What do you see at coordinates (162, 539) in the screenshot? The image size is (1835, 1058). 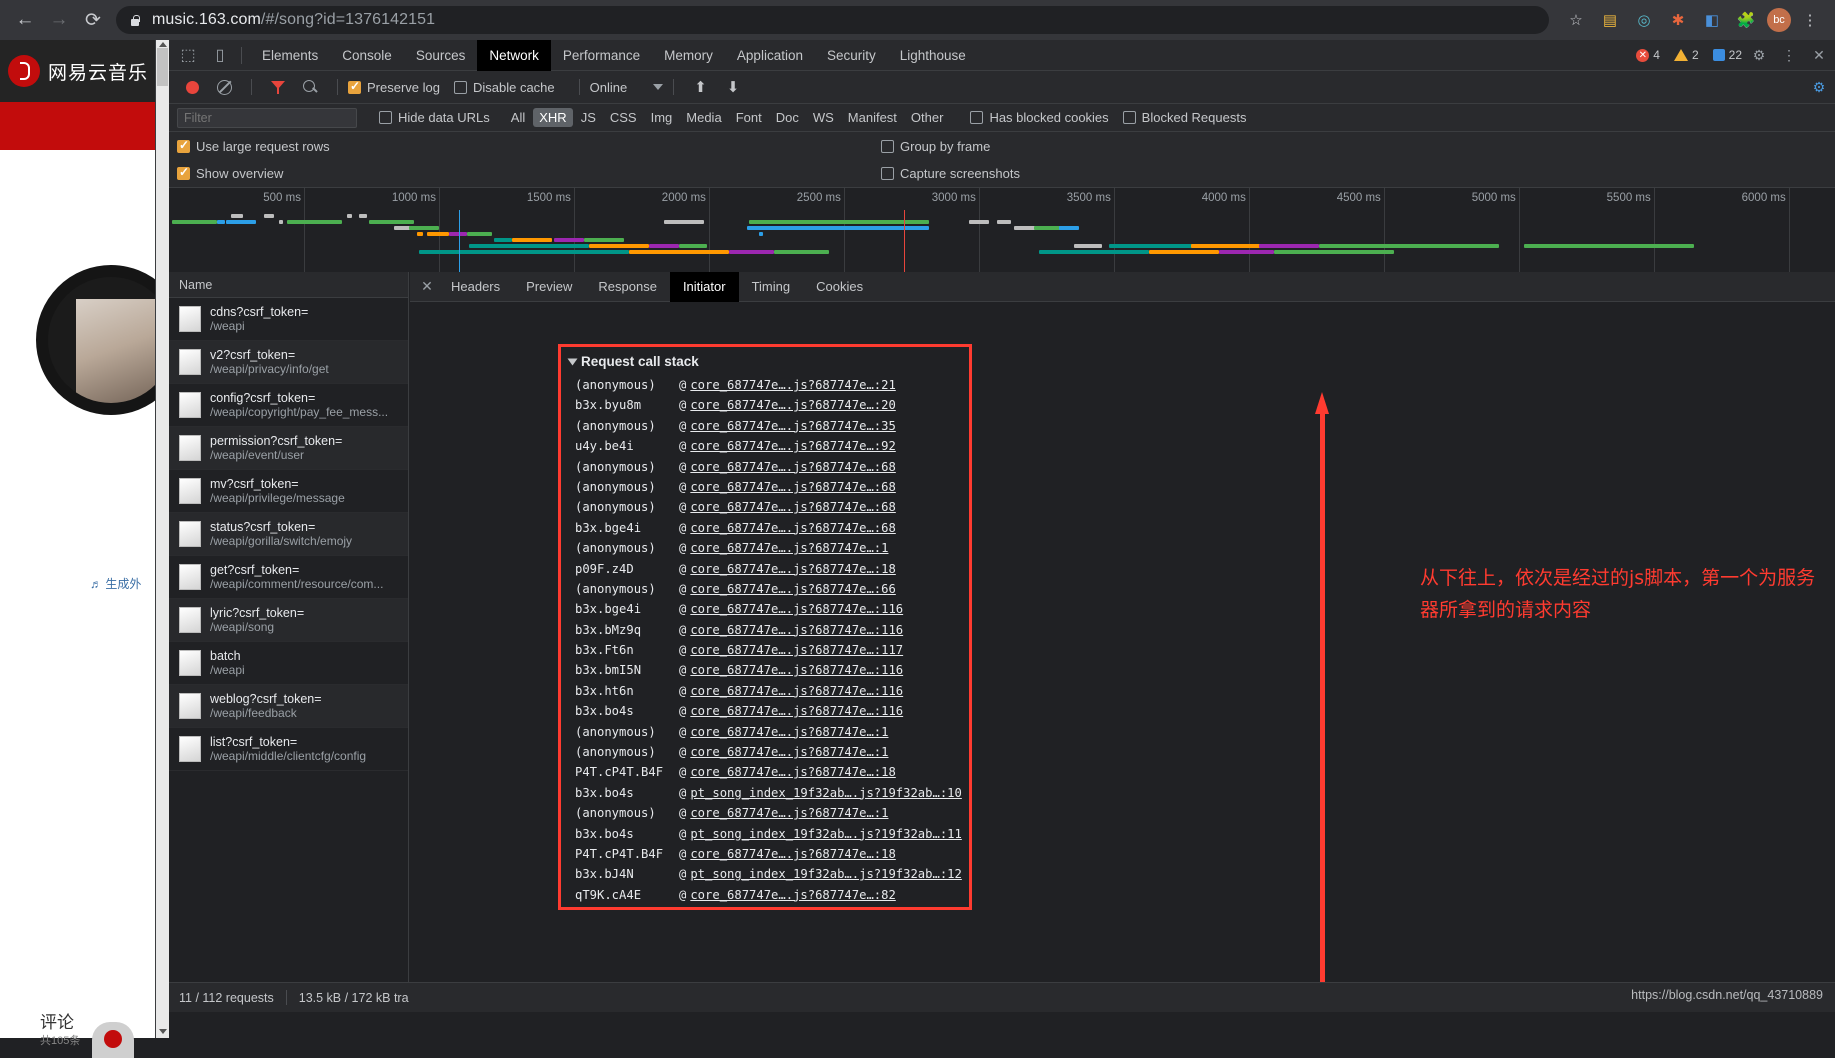 I see `page-scrollbar` at bounding box center [162, 539].